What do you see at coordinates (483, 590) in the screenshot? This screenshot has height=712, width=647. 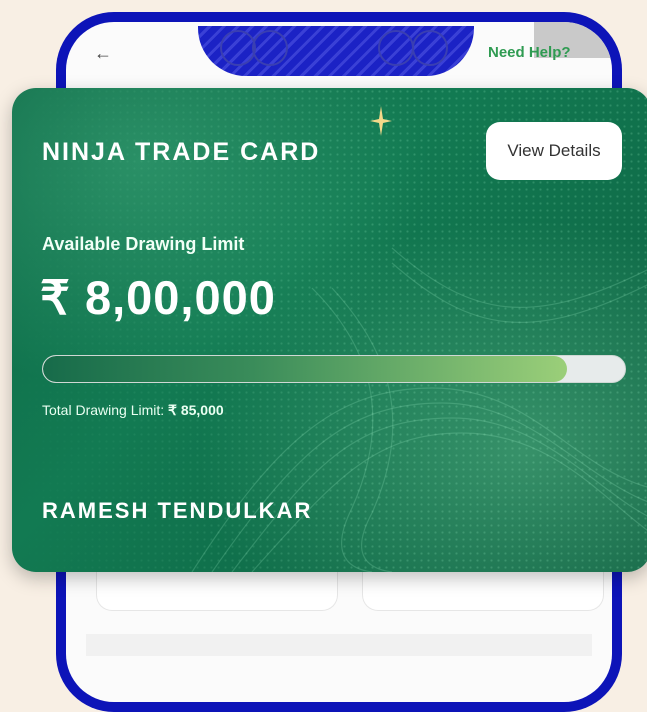 I see `summary-tile-right` at bounding box center [483, 590].